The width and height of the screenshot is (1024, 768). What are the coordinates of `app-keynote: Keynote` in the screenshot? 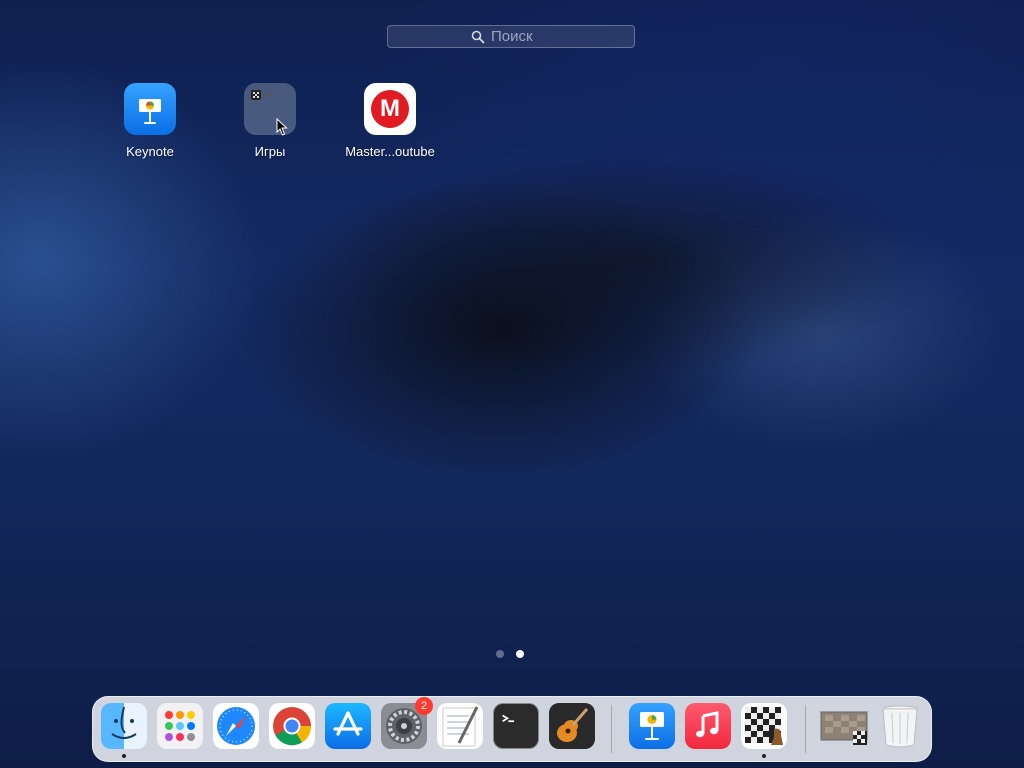 It's located at (150, 121).